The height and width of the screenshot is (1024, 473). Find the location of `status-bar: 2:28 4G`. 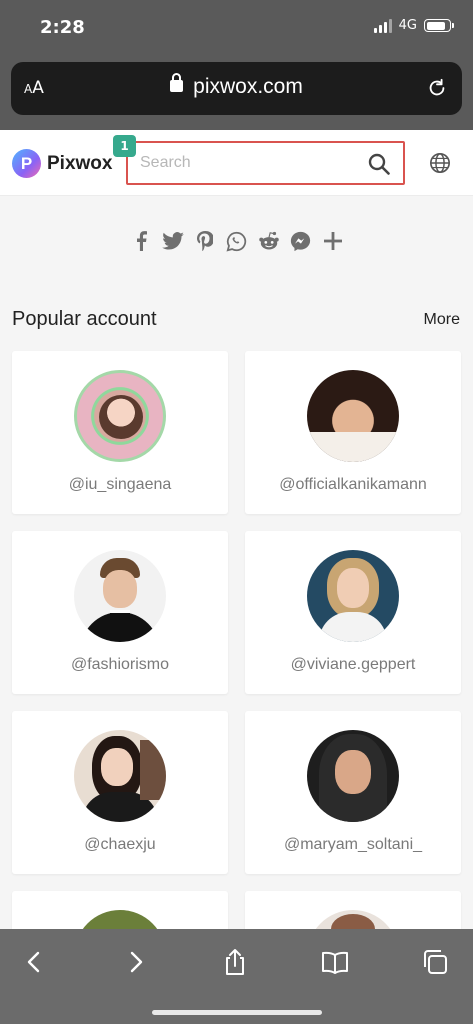

status-bar: 2:28 4G is located at coordinates (236, 28).